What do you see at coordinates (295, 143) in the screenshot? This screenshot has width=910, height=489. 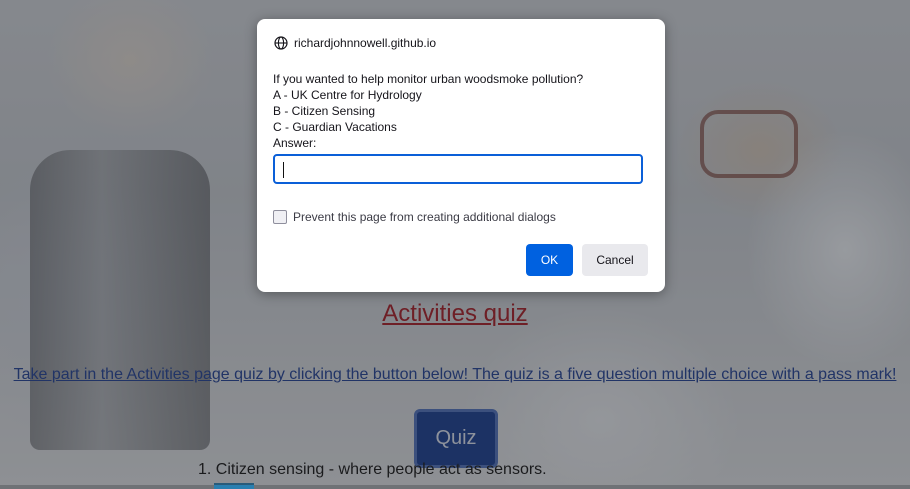 I see `dialog-message-line: Answer:` at bounding box center [295, 143].